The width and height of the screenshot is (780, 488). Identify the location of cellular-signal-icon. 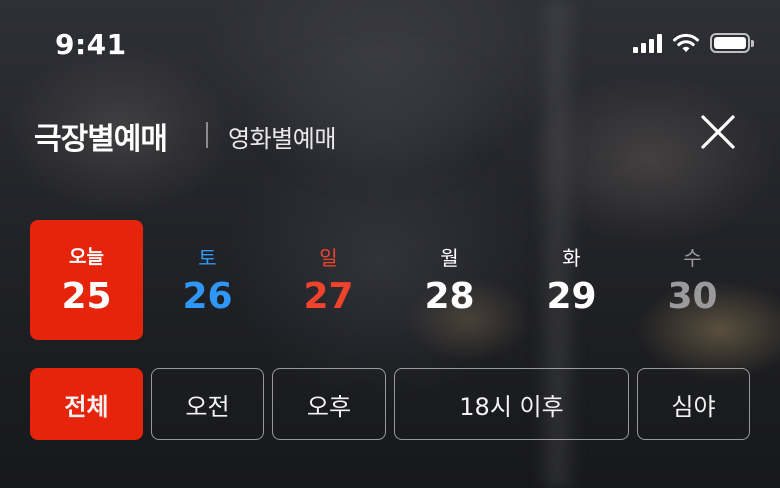
(647, 43).